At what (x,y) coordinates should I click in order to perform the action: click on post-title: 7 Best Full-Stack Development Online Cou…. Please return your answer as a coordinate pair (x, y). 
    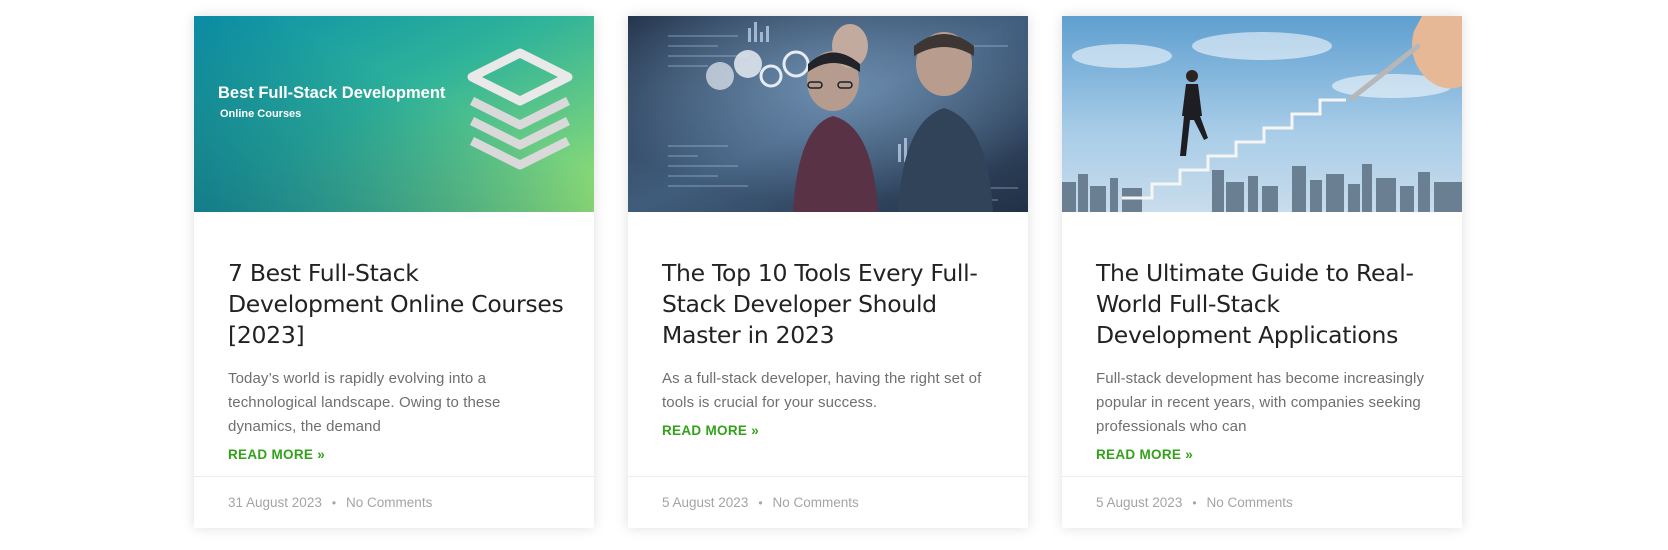
    Looking at the image, I should click on (398, 304).